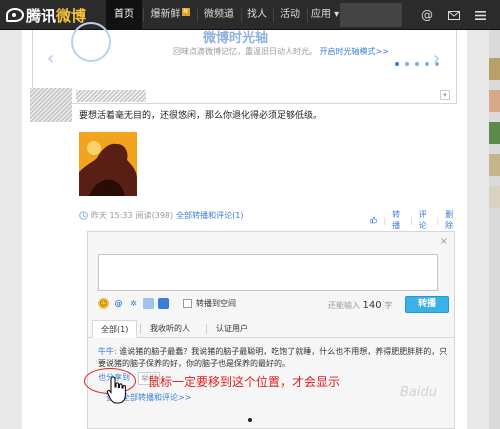  What do you see at coordinates (257, 15) in the screenshot?
I see `nav-find-people: 找人` at bounding box center [257, 15].